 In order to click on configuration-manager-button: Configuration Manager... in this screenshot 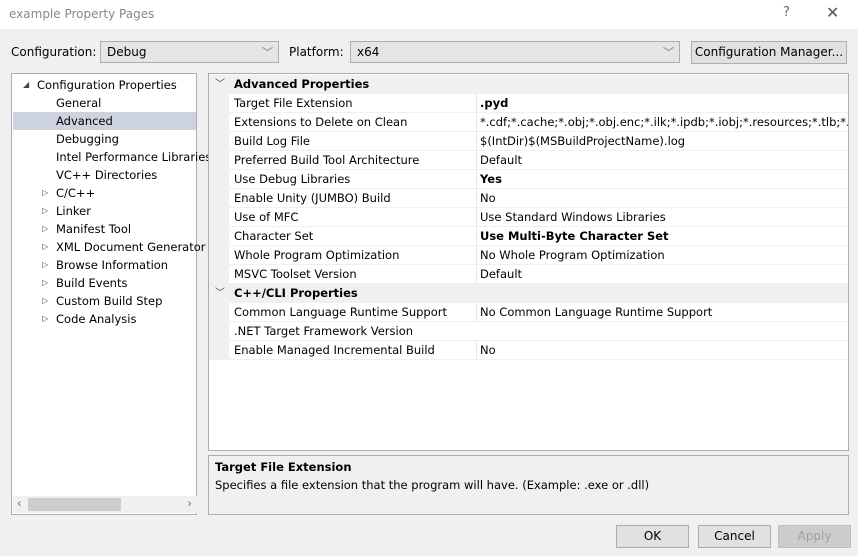, I will do `click(769, 52)`.